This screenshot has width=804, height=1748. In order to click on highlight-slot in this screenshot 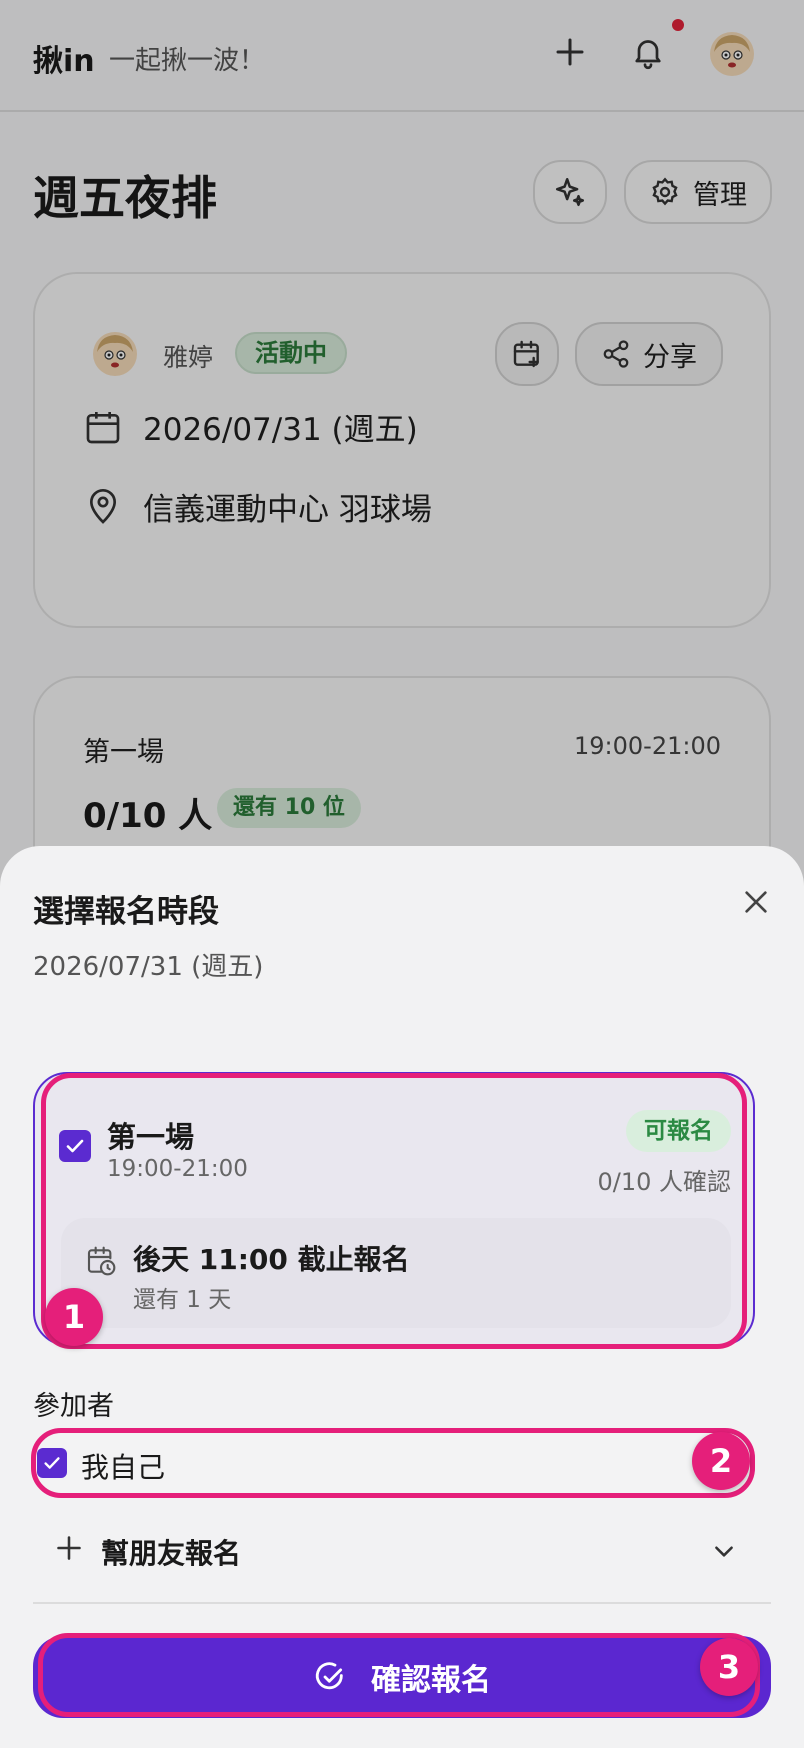, I will do `click(394, 1211)`.